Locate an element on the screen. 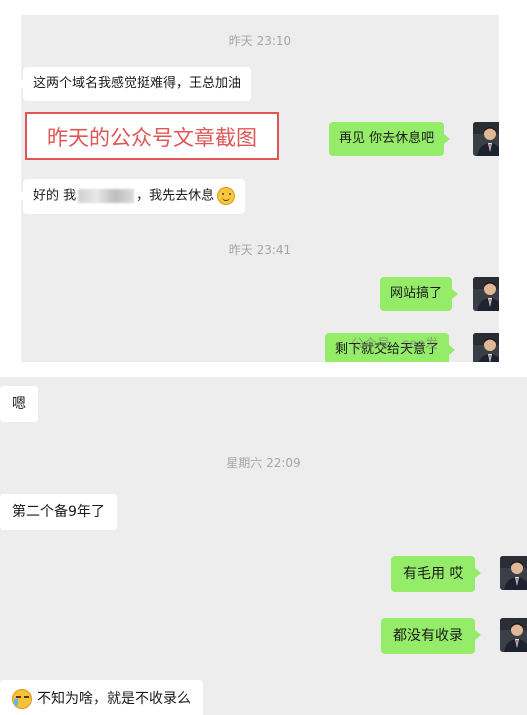  sent-message: 有毛用 哎 is located at coordinates (436, 574).